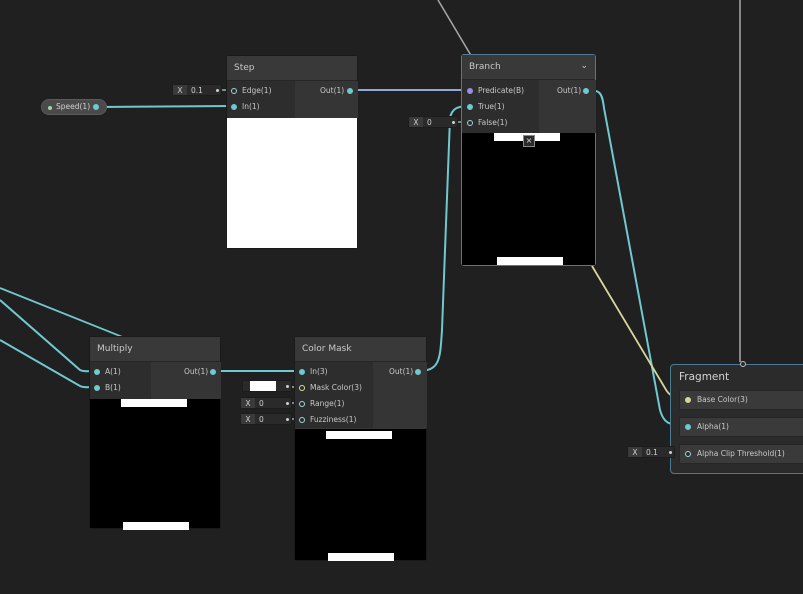 The width and height of the screenshot is (803, 594). Describe the element at coordinates (50, 108) in the screenshot. I see `property-indicator-icon` at that location.